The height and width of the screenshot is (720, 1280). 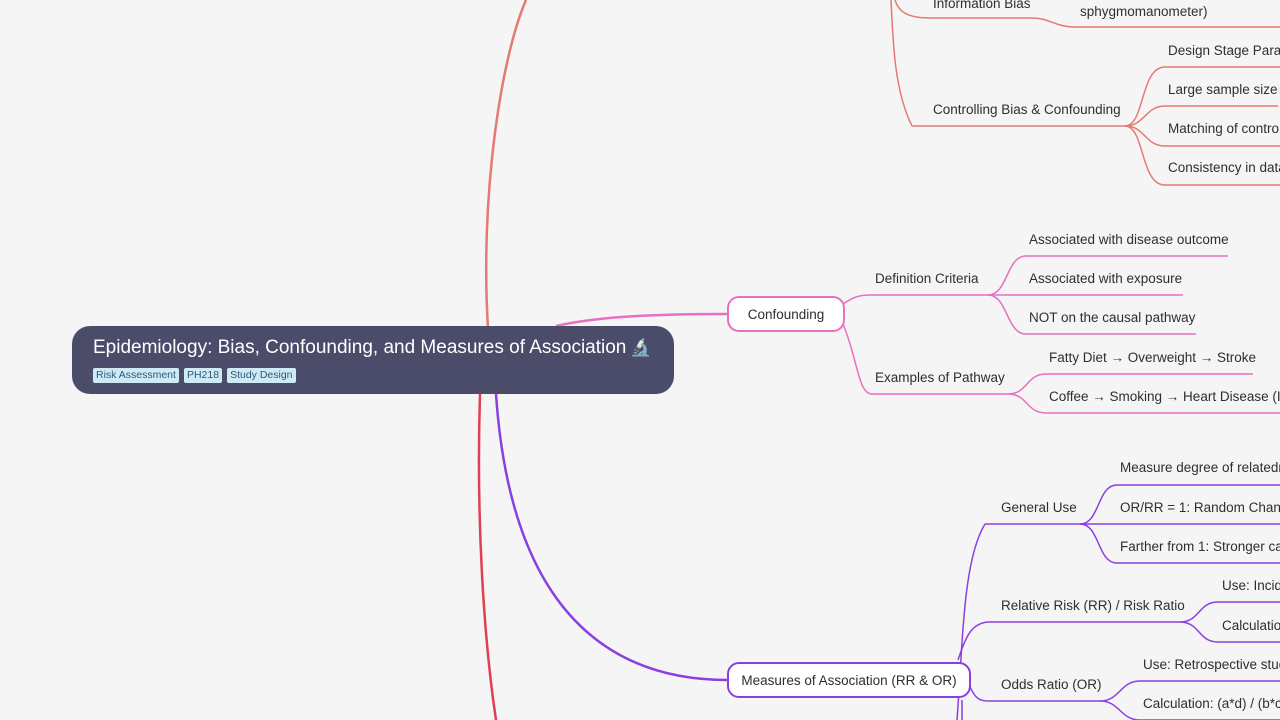 I want to click on root-tags: Risk Assessment PH218 Study Design, so click(x=373, y=375).